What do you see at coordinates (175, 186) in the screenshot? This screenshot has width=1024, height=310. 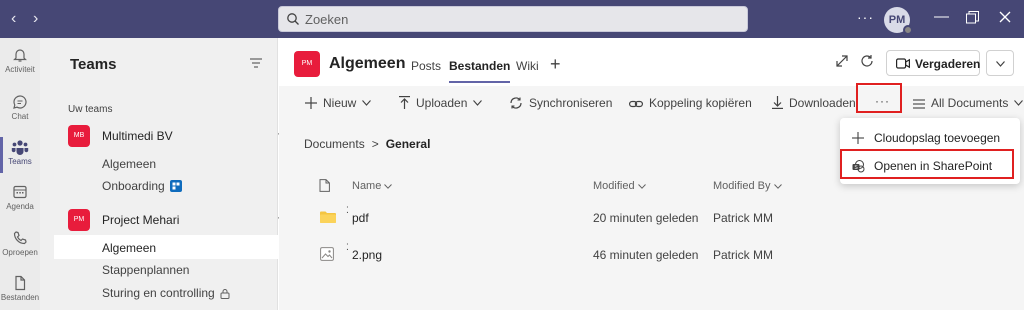 I see `app-tile-icon` at bounding box center [175, 186].